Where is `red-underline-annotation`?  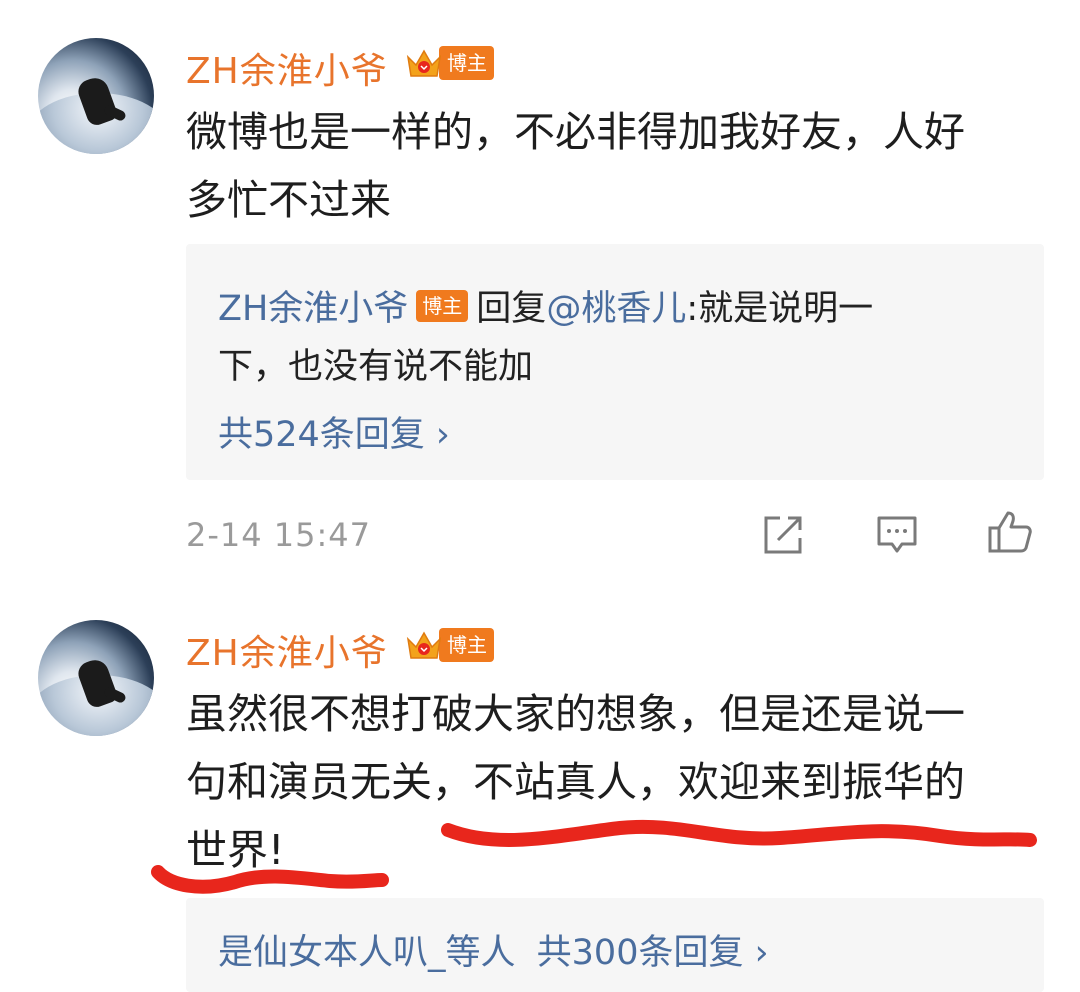
red-underline-annotation is located at coordinates (594, 856).